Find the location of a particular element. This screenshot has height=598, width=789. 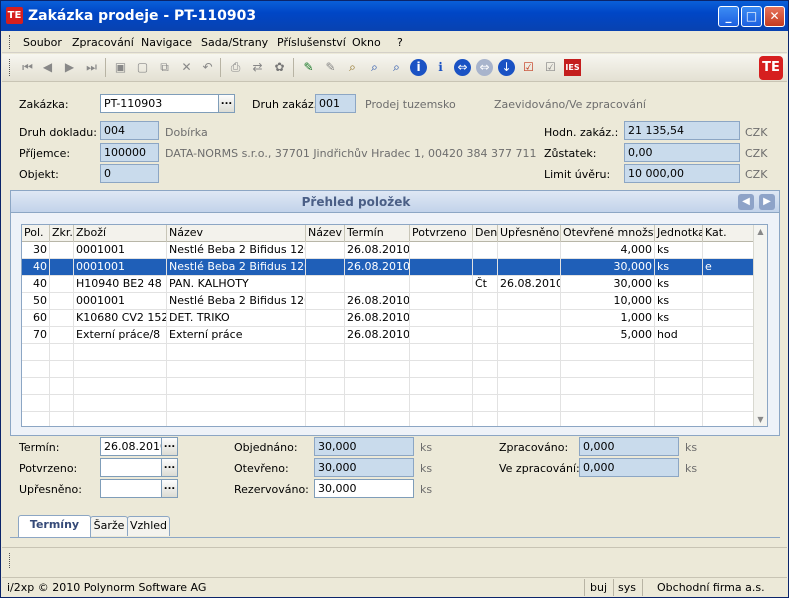

potvrzeno-field is located at coordinates (131, 467).